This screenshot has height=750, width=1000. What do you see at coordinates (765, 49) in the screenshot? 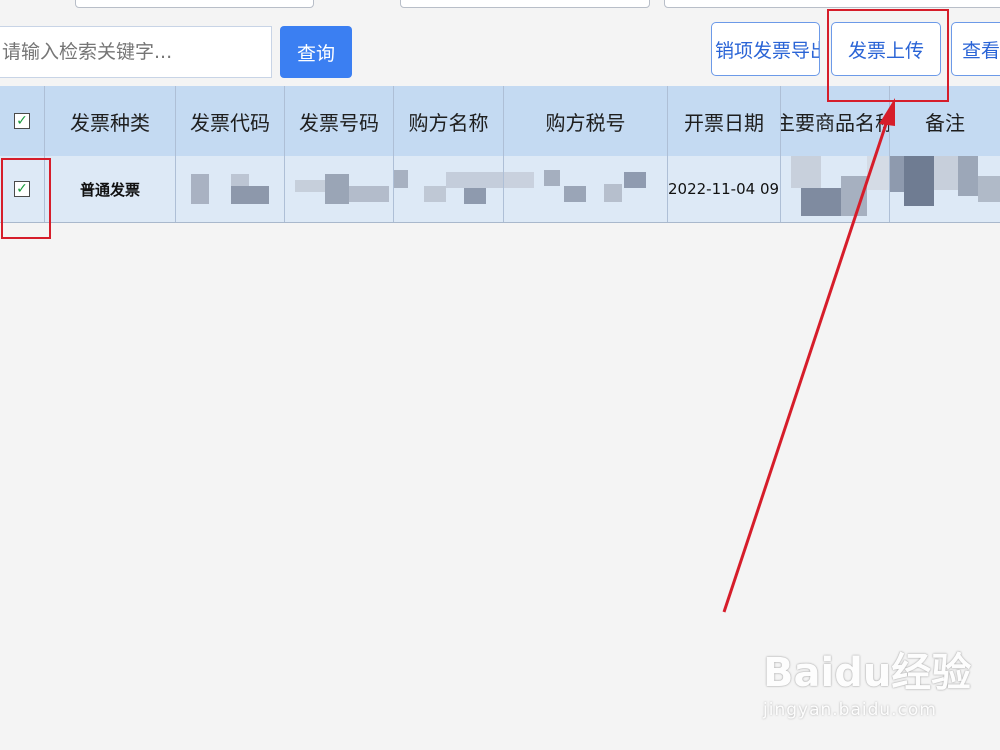
I see `export-sales-invoice-button: 销项发票导出` at bounding box center [765, 49].